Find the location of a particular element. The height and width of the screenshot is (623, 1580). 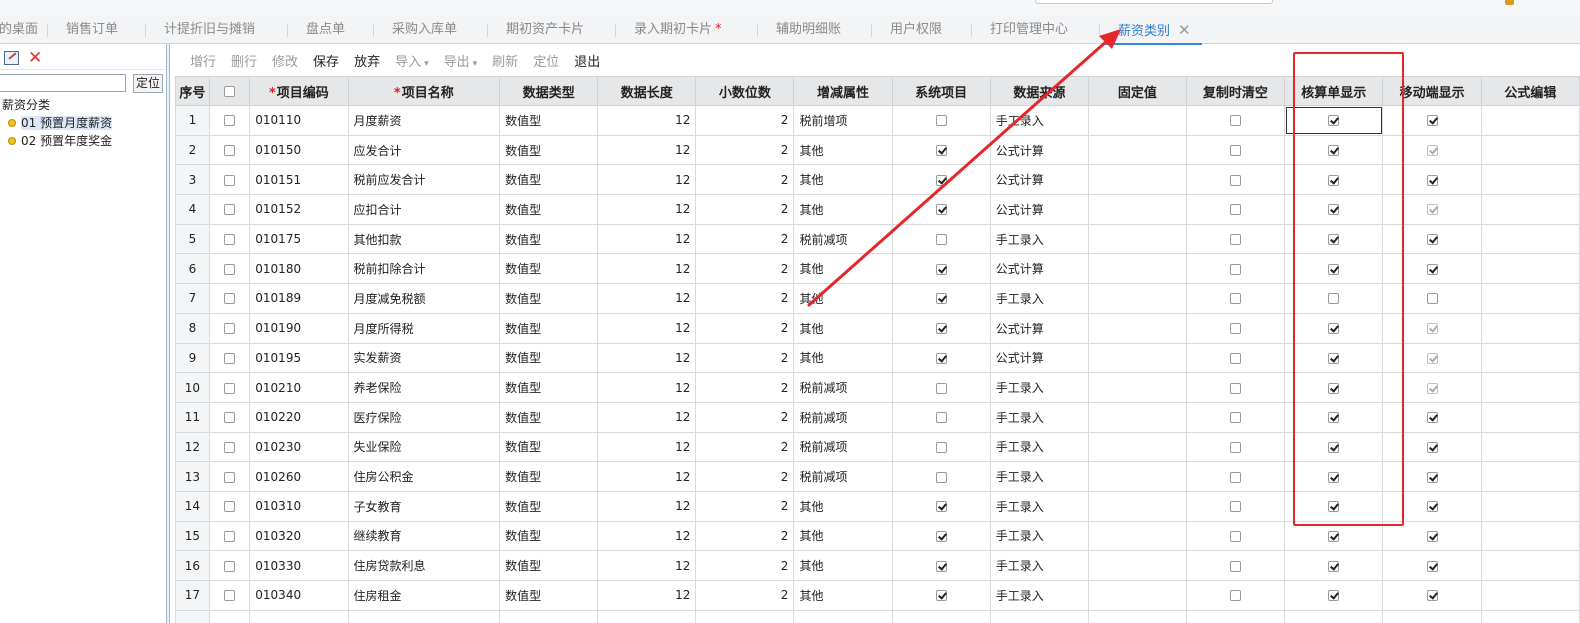

tab-6: 录入期初卡片 * is located at coordinates (687, 30).